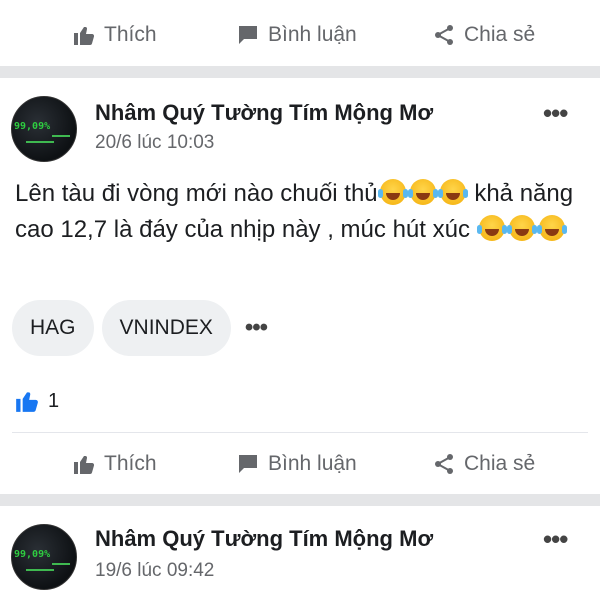 The image size is (600, 600). I want to click on like-count: 1, so click(54, 400).